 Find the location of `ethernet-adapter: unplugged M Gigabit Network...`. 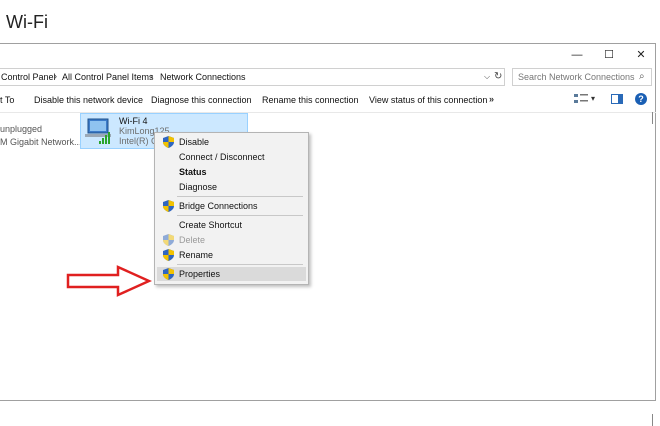

ethernet-adapter: unplugged M Gigabit Network... is located at coordinates (41, 136).